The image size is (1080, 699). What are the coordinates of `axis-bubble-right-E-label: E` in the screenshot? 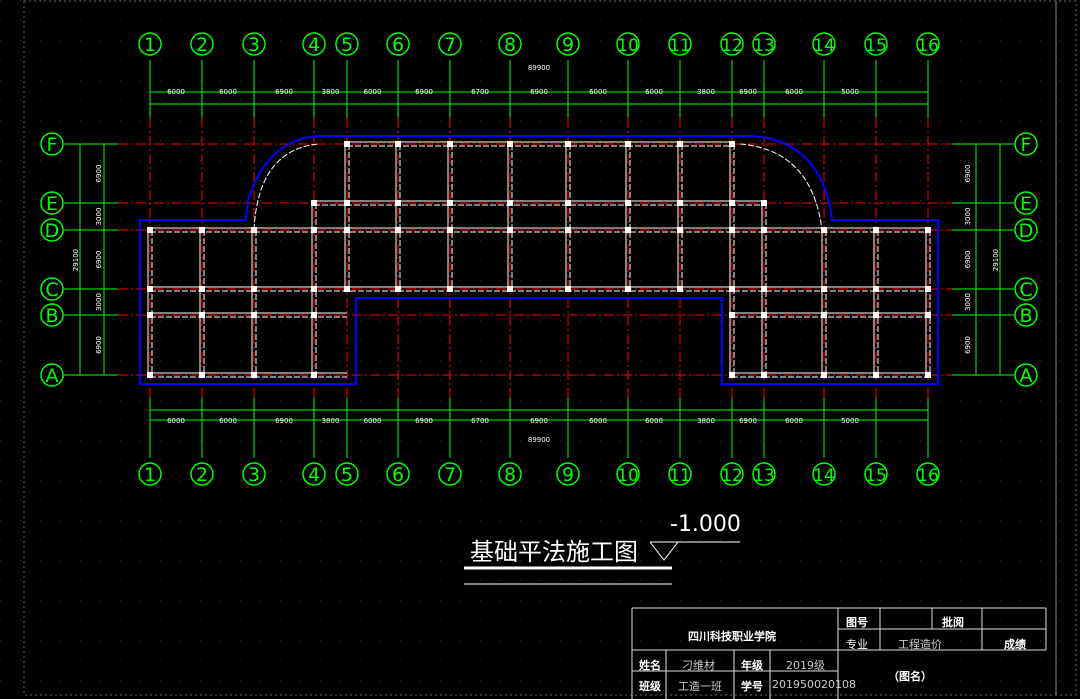 It's located at (1026, 204).